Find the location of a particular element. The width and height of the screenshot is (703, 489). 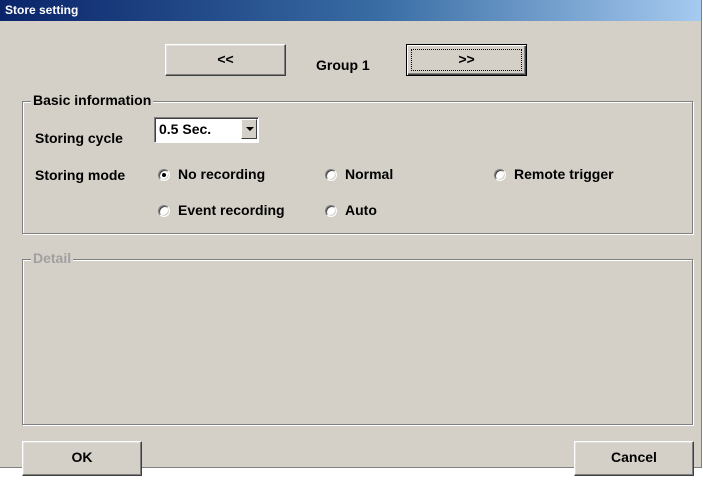

previous-group-label: << is located at coordinates (225, 59).